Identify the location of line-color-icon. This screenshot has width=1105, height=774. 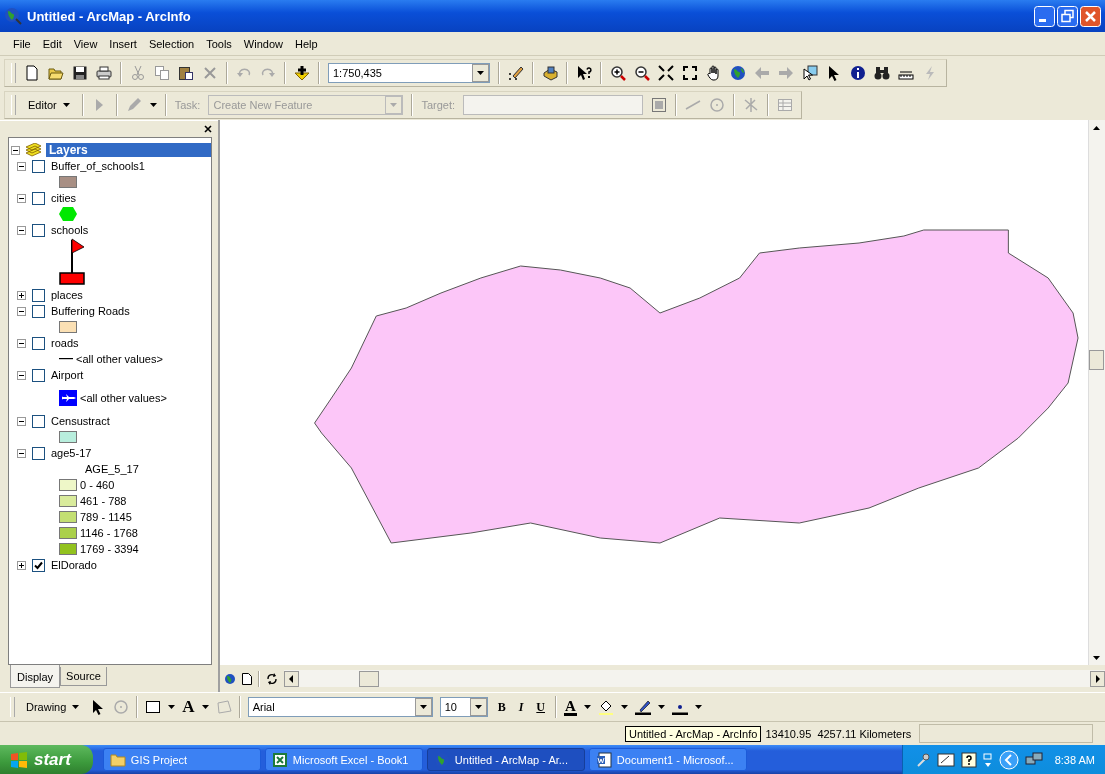
(642, 707).